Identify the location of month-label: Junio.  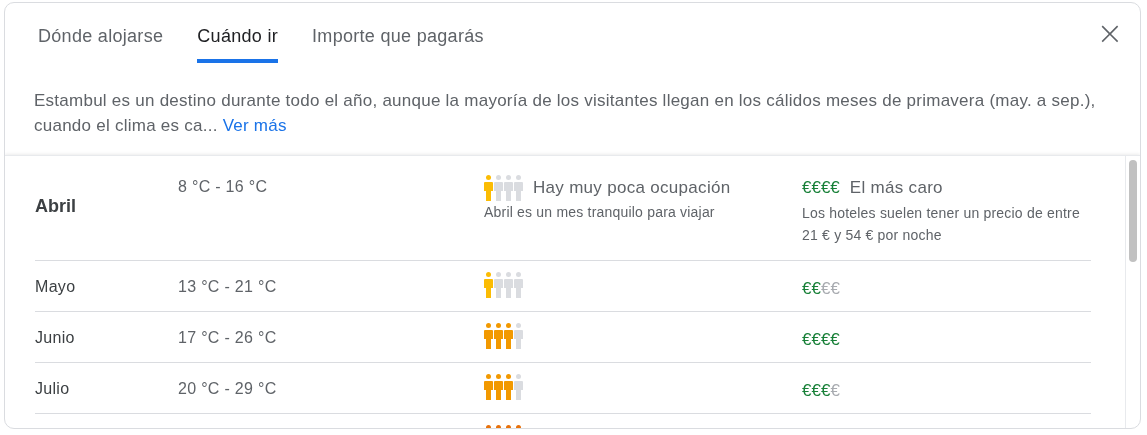
(55, 338).